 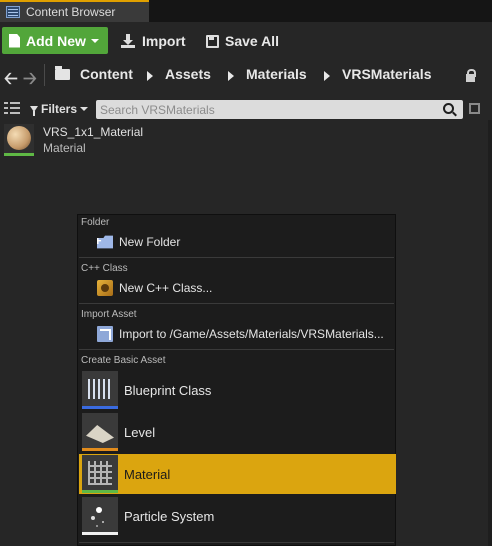 I want to click on asset-name: VRS_1x1_Material, so click(x=93, y=132).